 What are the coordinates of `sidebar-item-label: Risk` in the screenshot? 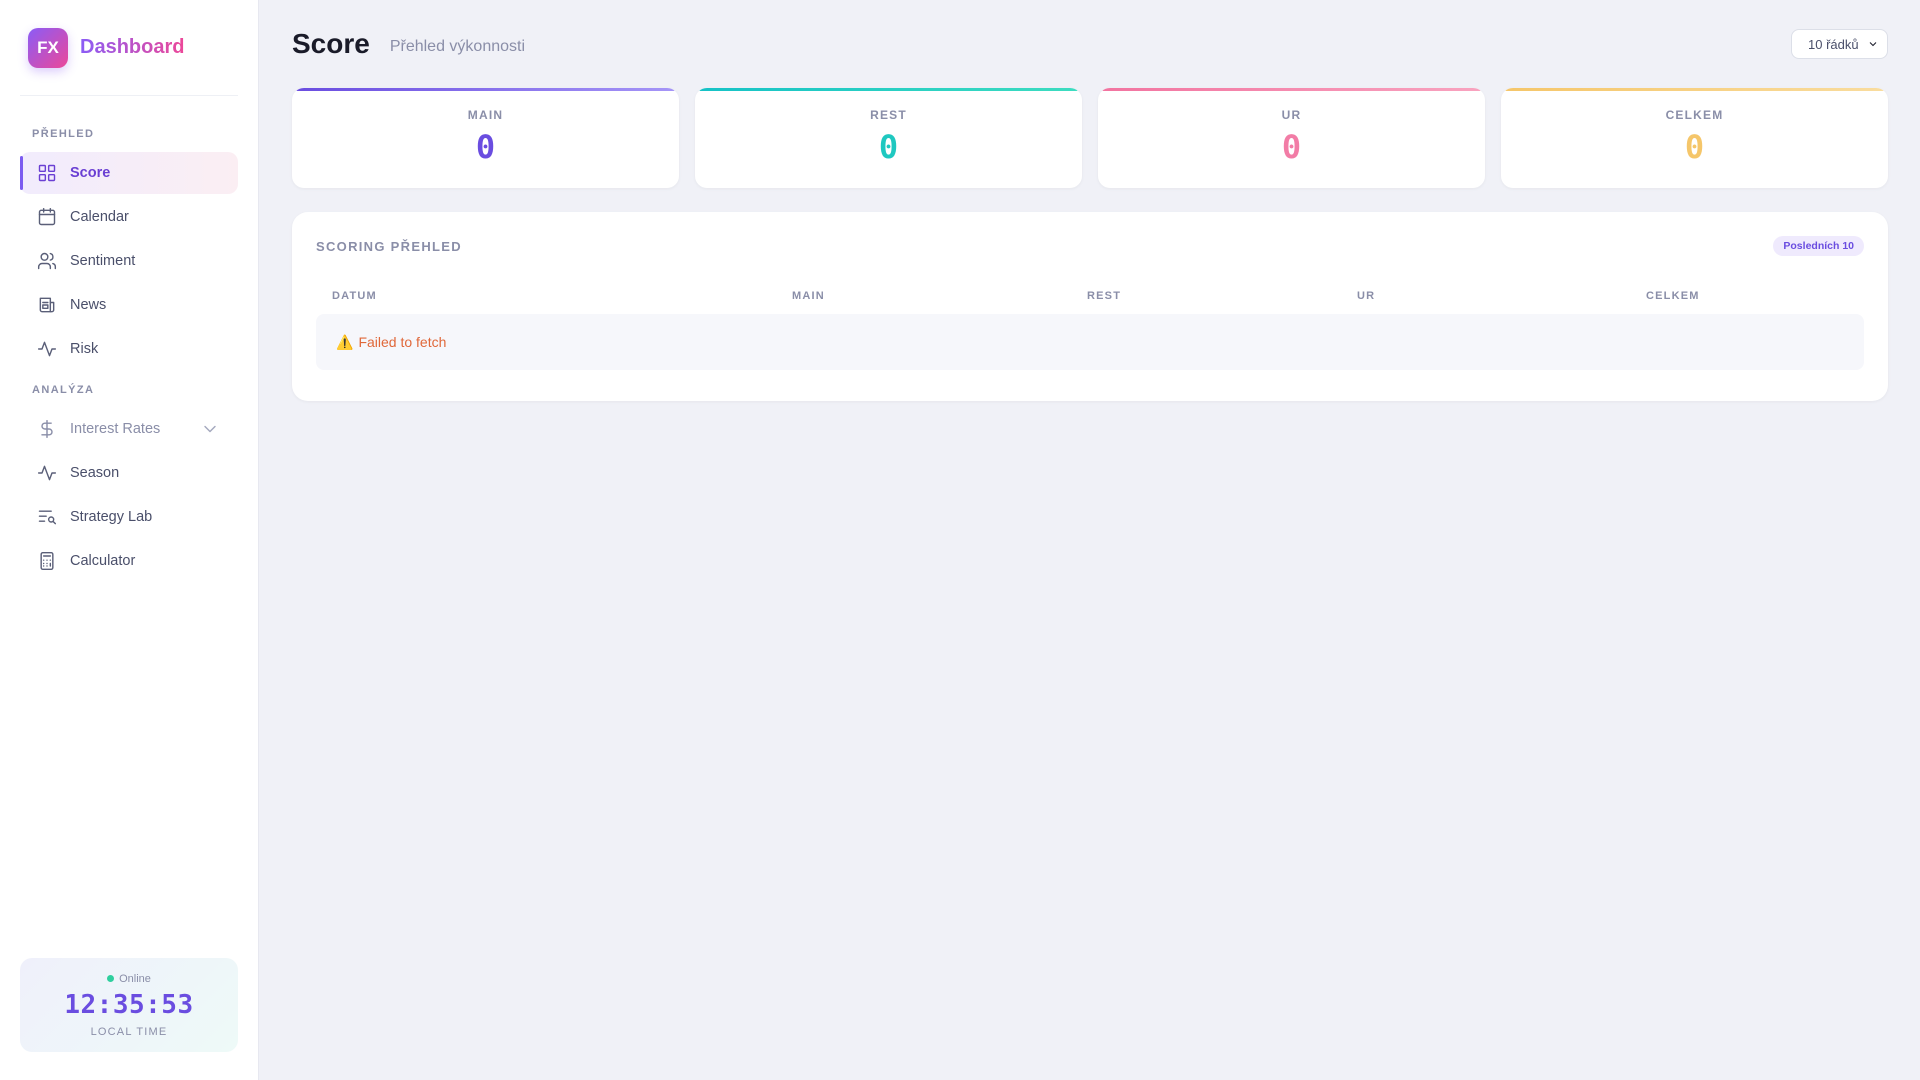 It's located at (84, 349).